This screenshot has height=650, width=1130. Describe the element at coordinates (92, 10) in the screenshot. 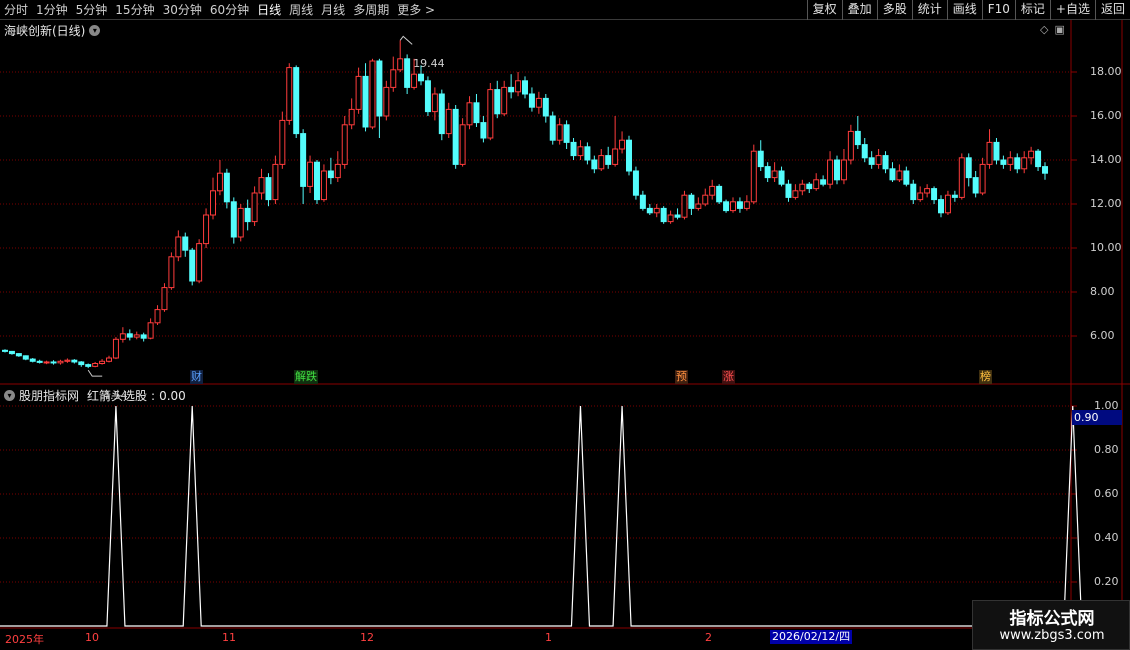

I see `period-tab-2: 5分钟` at that location.